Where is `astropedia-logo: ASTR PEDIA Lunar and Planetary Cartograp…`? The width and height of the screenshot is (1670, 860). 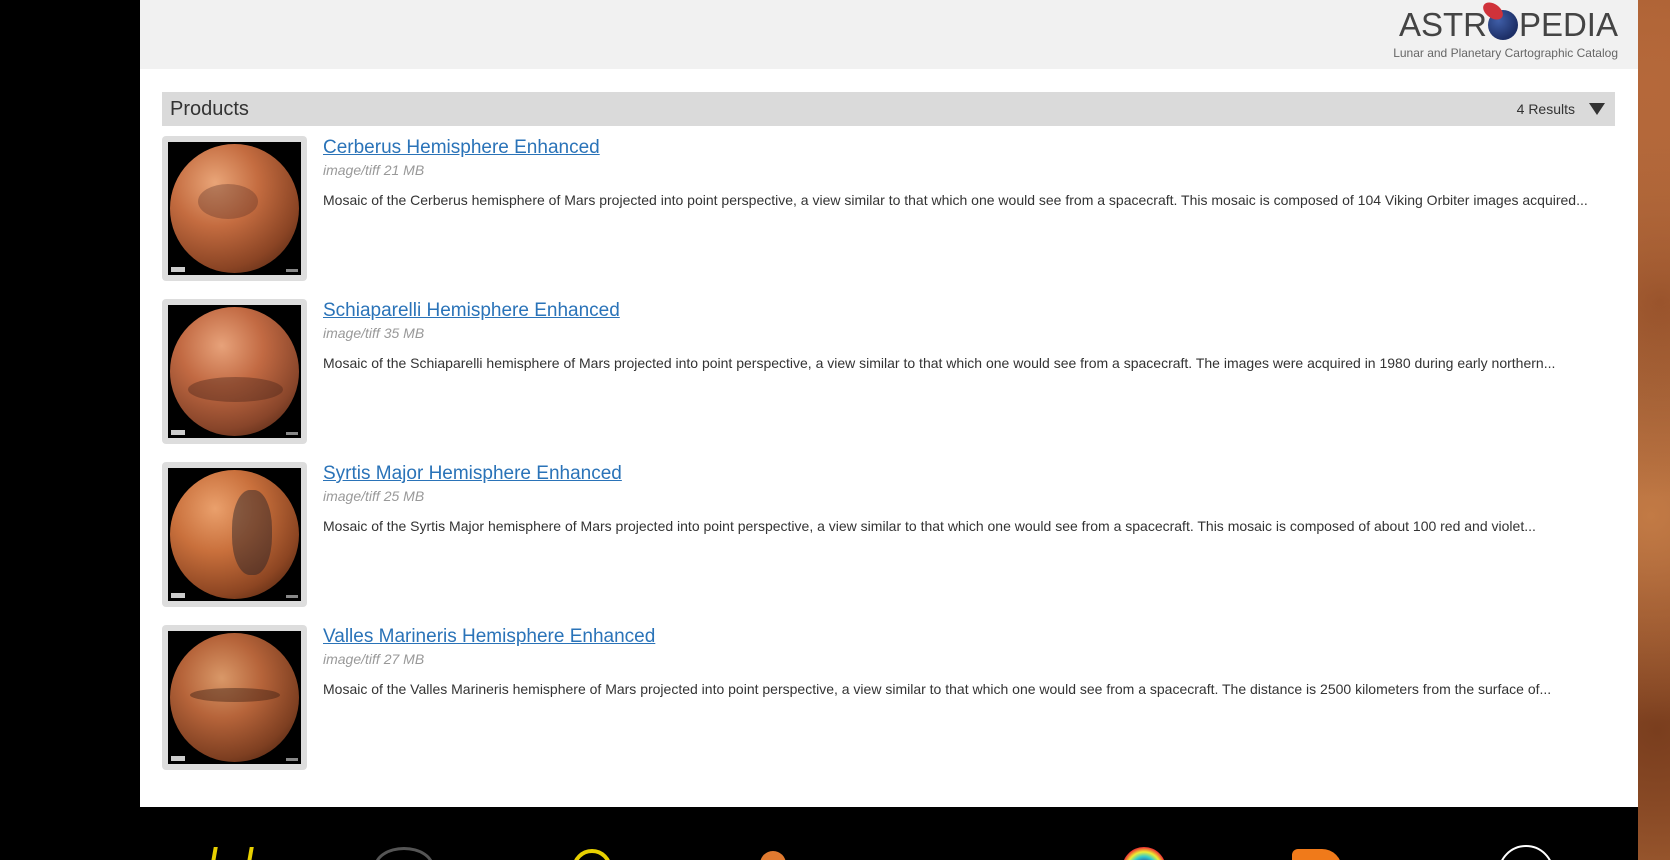 astropedia-logo: ASTR PEDIA Lunar and Planetary Cartograp… is located at coordinates (1505, 33).